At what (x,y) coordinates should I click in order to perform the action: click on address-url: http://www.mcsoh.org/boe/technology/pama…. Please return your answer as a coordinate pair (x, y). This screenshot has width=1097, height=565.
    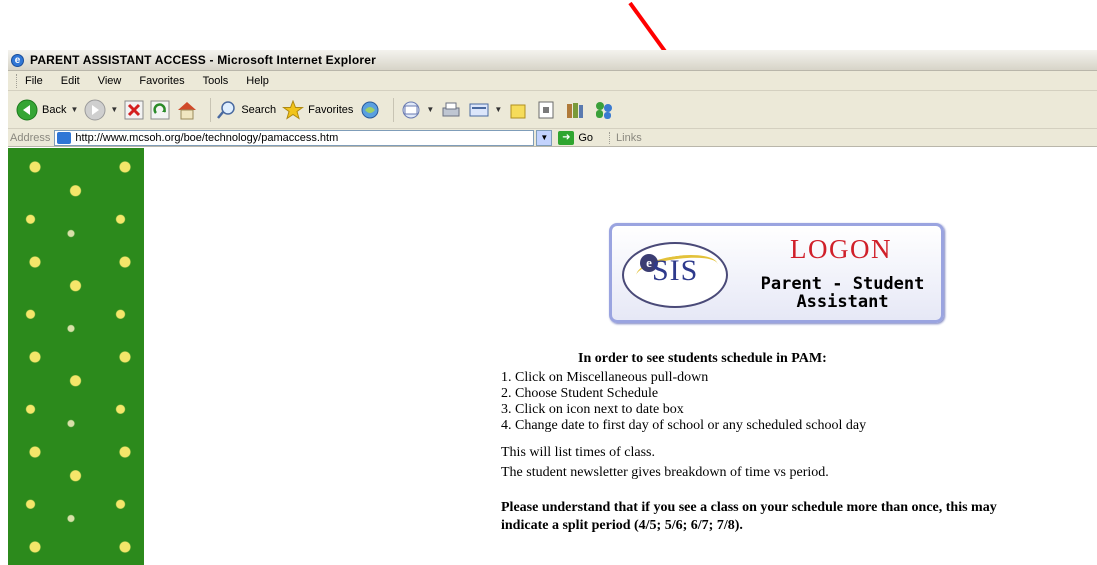
    Looking at the image, I should click on (207, 137).